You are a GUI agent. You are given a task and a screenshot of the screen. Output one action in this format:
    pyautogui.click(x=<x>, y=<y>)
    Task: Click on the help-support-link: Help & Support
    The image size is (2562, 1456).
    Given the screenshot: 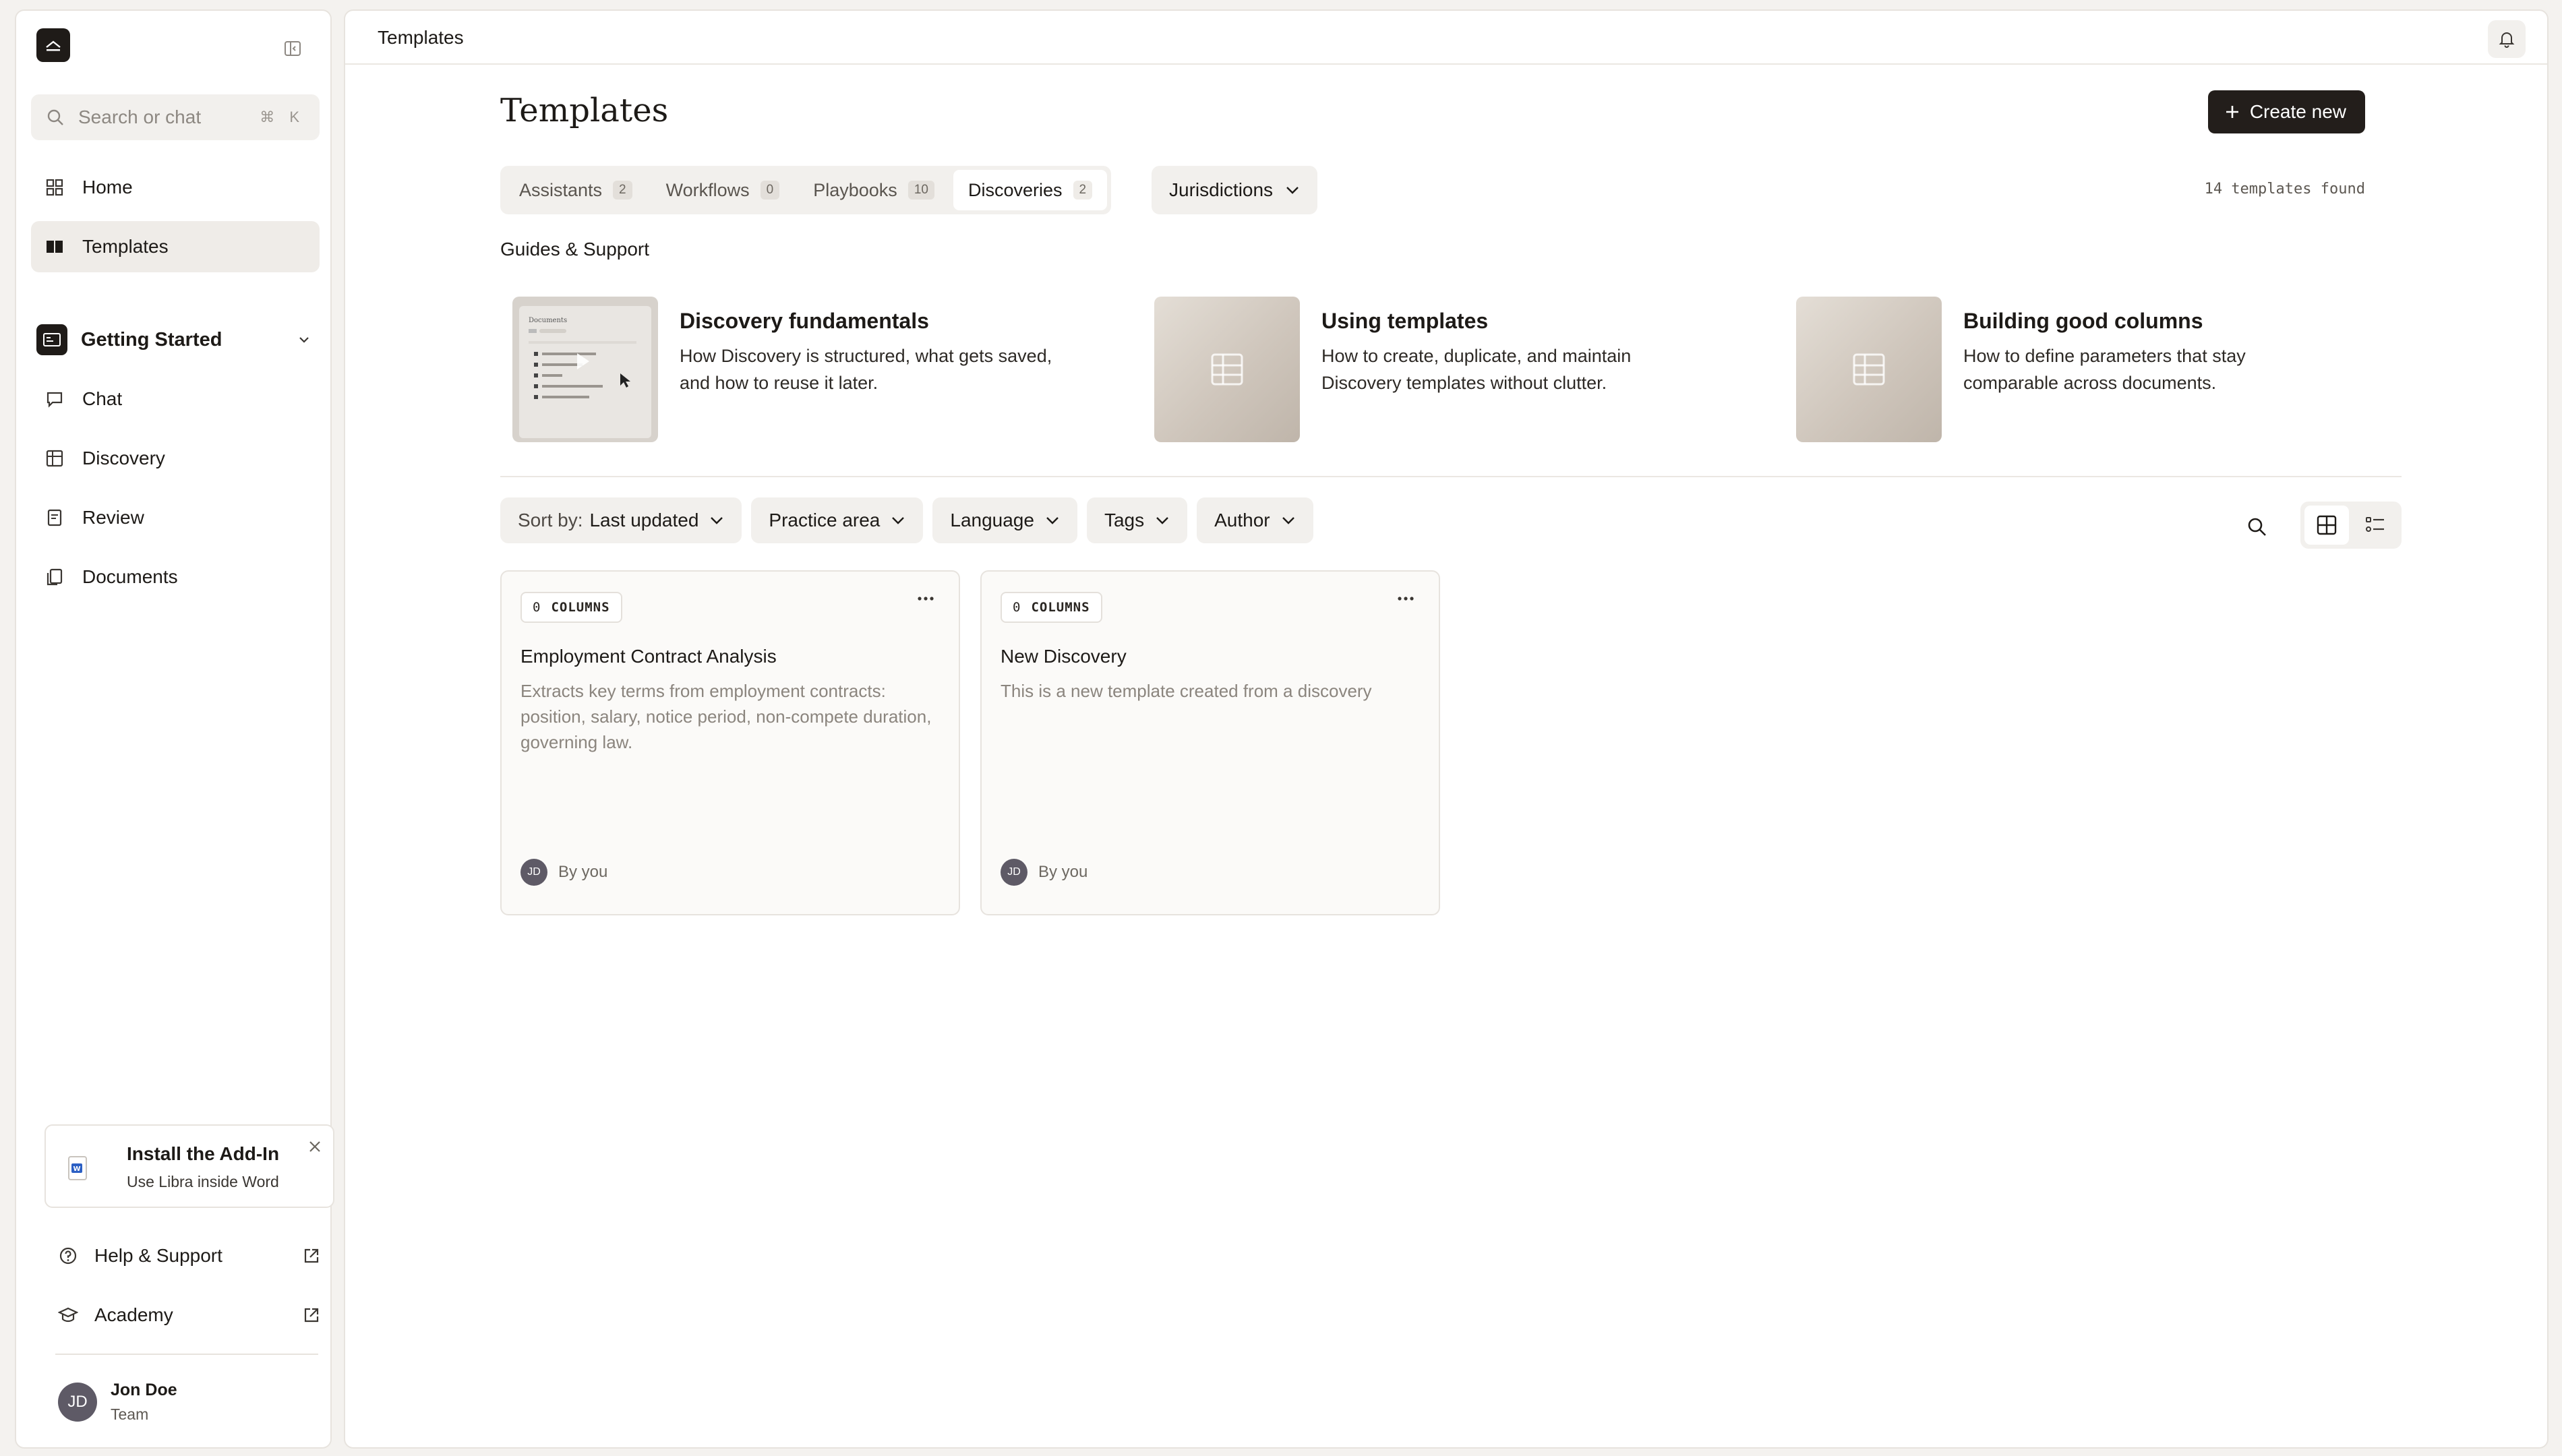 What is the action you would take?
    pyautogui.click(x=189, y=1256)
    